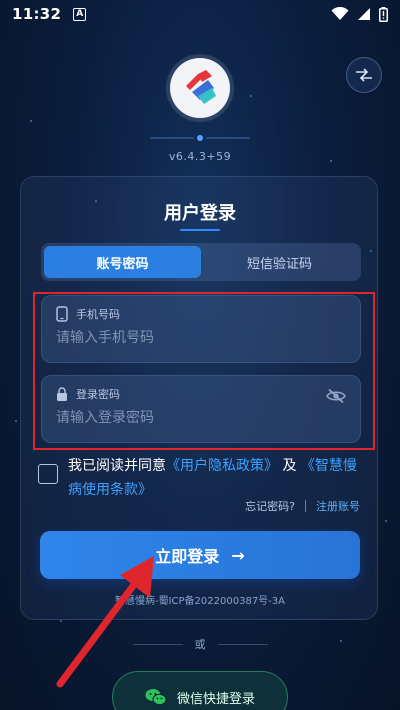  What do you see at coordinates (215, 699) in the screenshot?
I see `wechat-login-label: 微信快捷登录` at bounding box center [215, 699].